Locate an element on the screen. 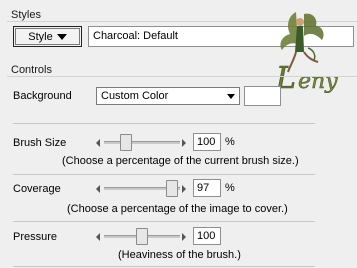 The height and width of the screenshot is (268, 357). background-color-swatch is located at coordinates (262, 96).